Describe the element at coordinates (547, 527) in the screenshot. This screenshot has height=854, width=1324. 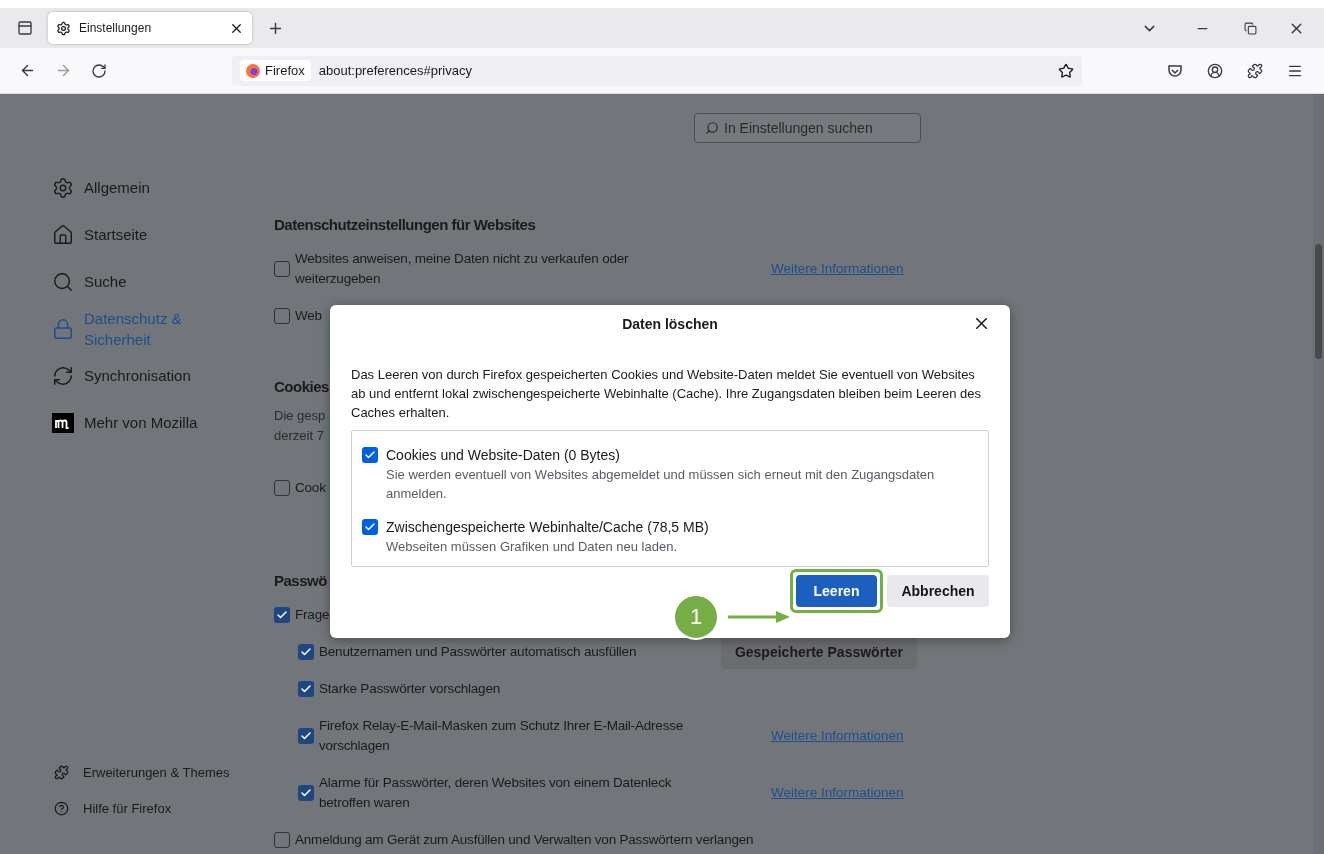
I see `option-label: Zwischengespeicherte Webinhalte/Cache (78,5 MB)` at that location.